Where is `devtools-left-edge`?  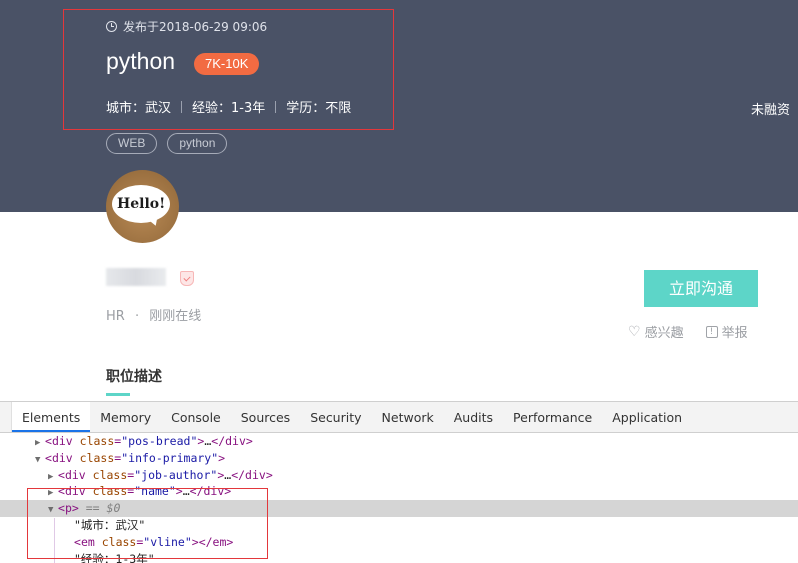 devtools-left-edge is located at coordinates (6, 417).